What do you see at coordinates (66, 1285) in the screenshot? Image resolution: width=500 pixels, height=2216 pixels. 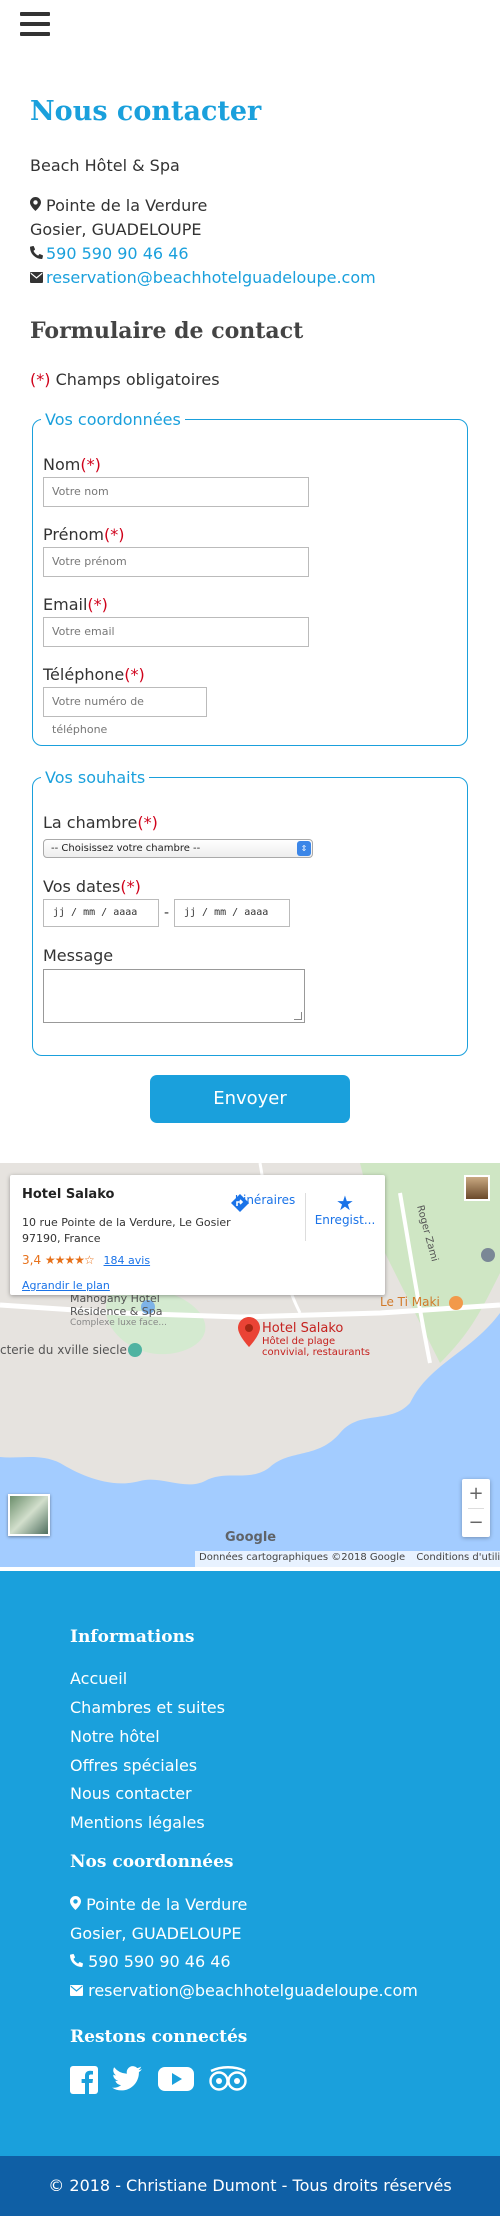 I see `enlarge-map-link: Agrandir le plan` at bounding box center [66, 1285].